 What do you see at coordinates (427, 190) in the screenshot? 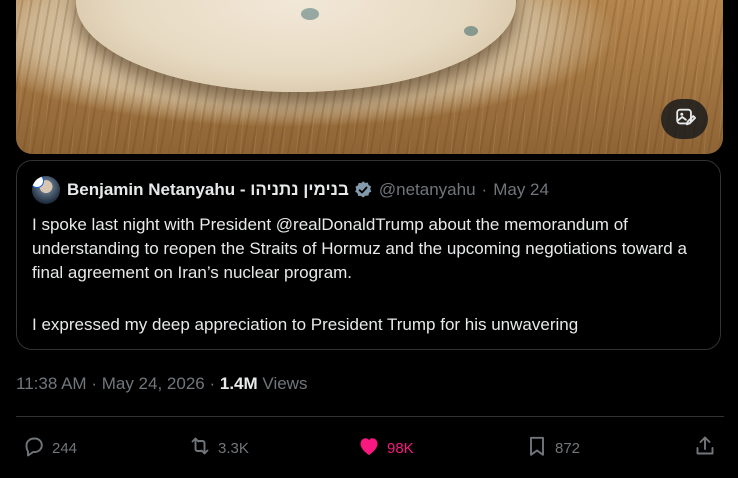
I see `quoted-author-handle: @netanyahu` at bounding box center [427, 190].